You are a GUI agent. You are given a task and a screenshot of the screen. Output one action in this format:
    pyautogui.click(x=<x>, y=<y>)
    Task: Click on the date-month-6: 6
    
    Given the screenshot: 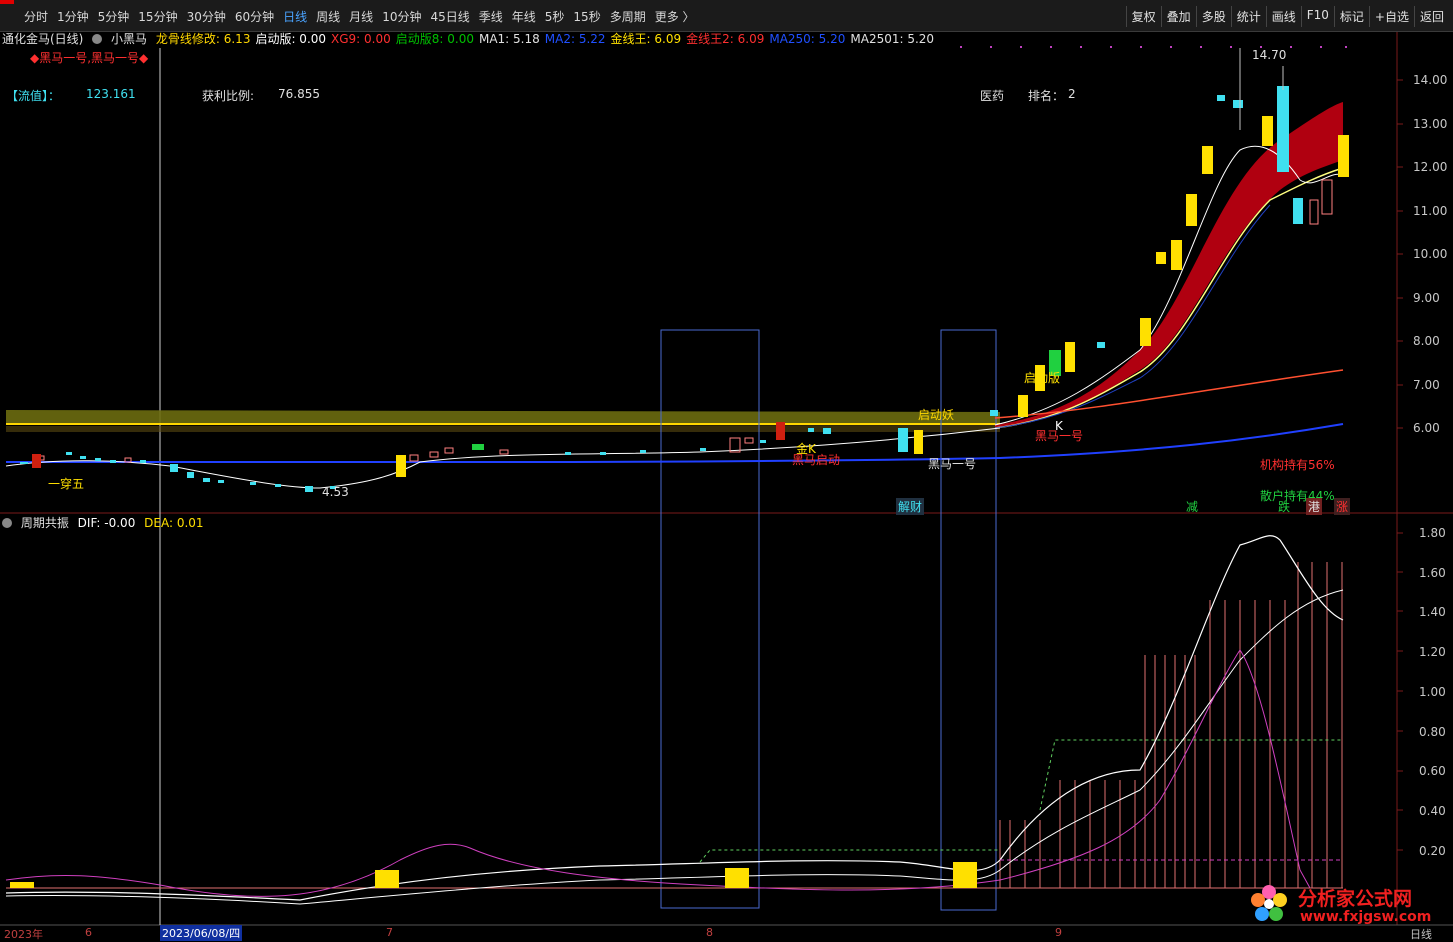 What is the action you would take?
    pyautogui.click(x=88, y=932)
    